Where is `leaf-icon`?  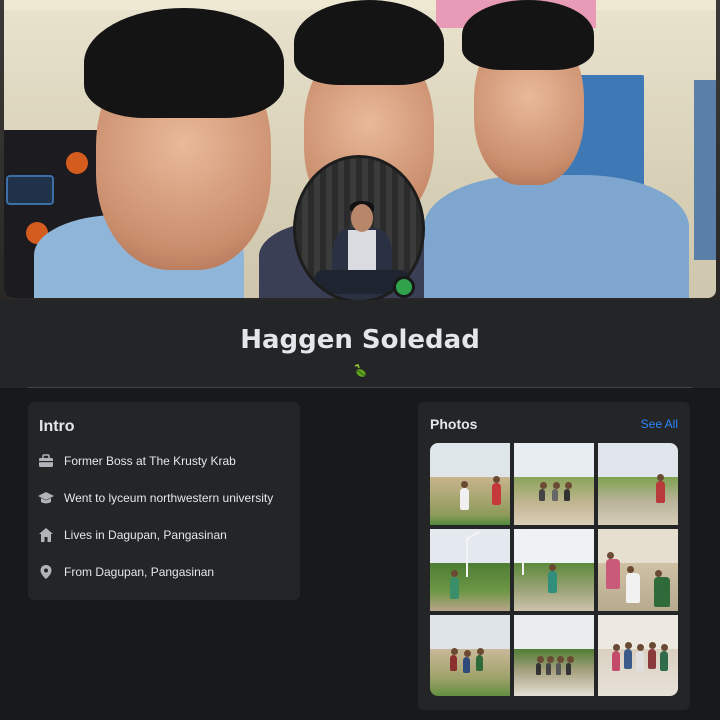
leaf-icon is located at coordinates (360, 370).